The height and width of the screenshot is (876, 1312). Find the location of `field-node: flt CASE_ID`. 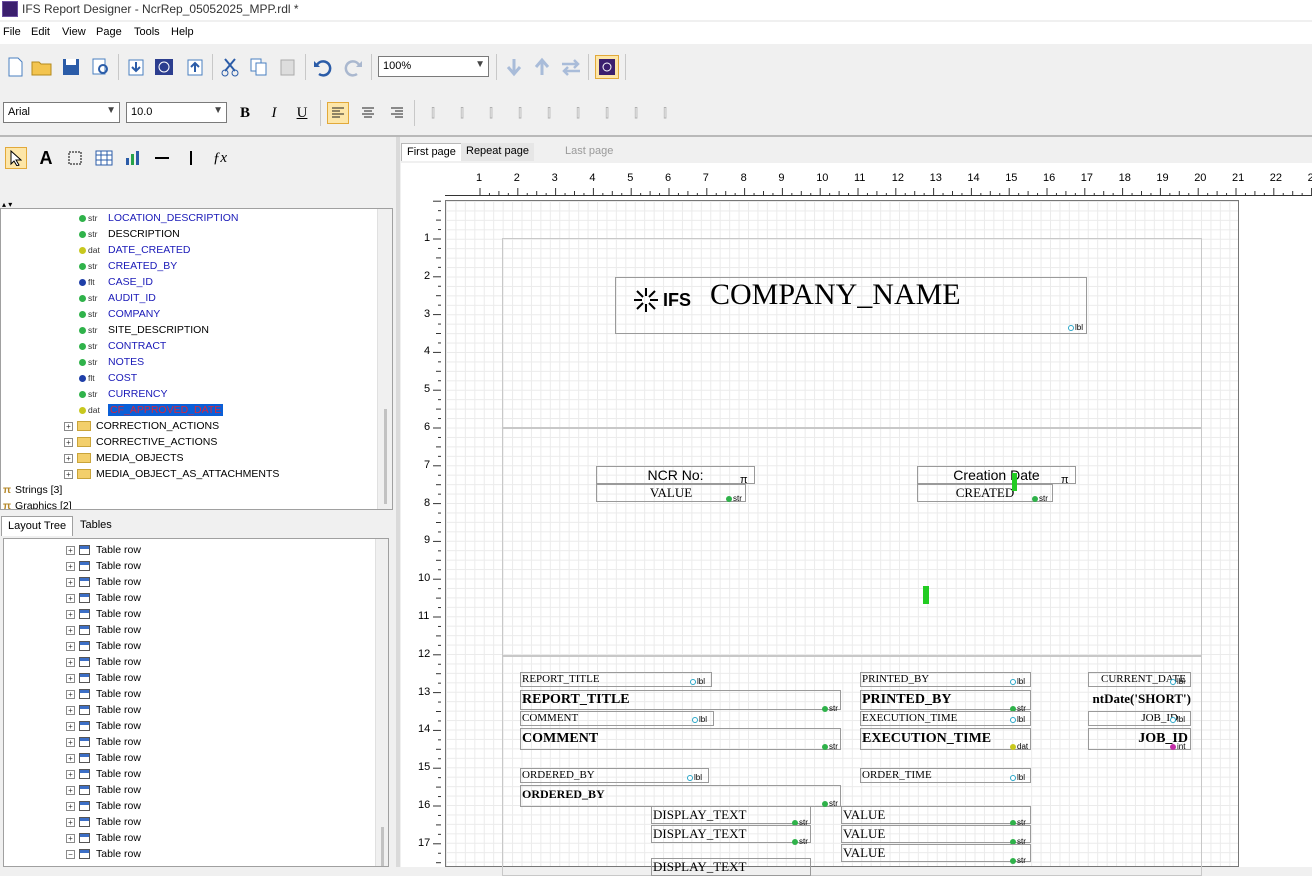

field-node: flt CASE_ID is located at coordinates (116, 282).